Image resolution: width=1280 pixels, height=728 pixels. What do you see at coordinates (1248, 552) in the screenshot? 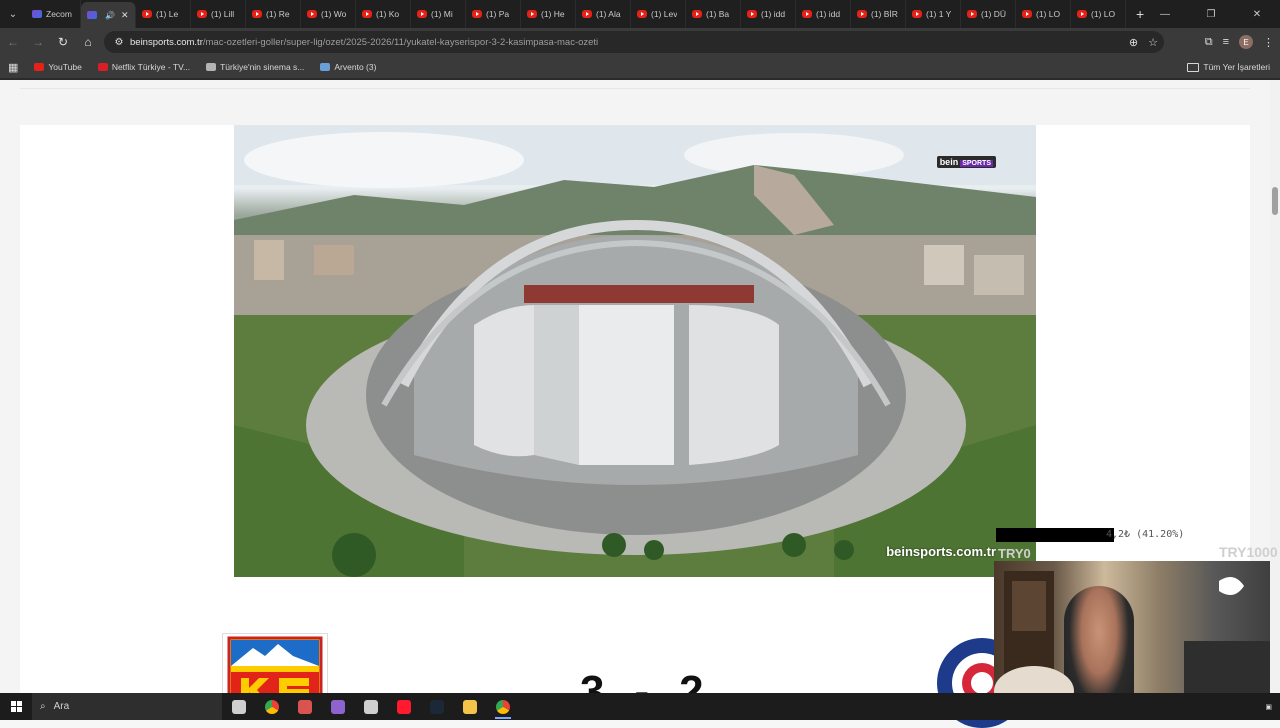
I see `goal-end-label: TRY1000` at bounding box center [1248, 552].